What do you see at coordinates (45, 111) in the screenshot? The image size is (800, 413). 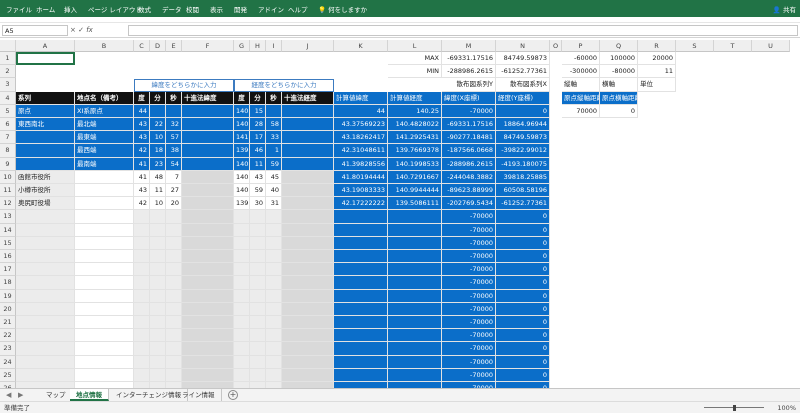 I see `cell-A5: 原点` at bounding box center [45, 111].